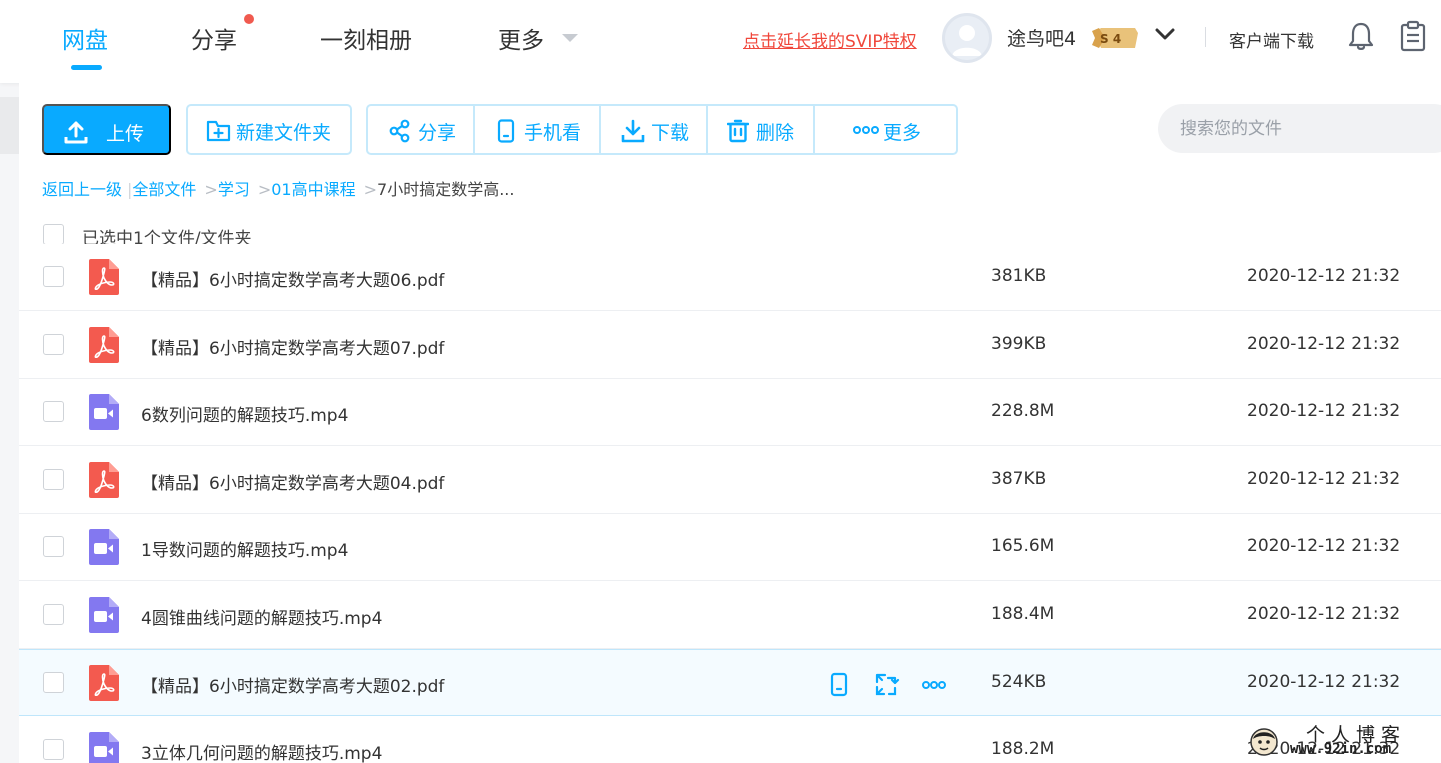 The width and height of the screenshot is (1441, 763). What do you see at coordinates (730, 615) in the screenshot?
I see `file-row: 4圆锥曲线问题的解题技巧.mp4 188.4M 2020-12-12 21:32` at bounding box center [730, 615].